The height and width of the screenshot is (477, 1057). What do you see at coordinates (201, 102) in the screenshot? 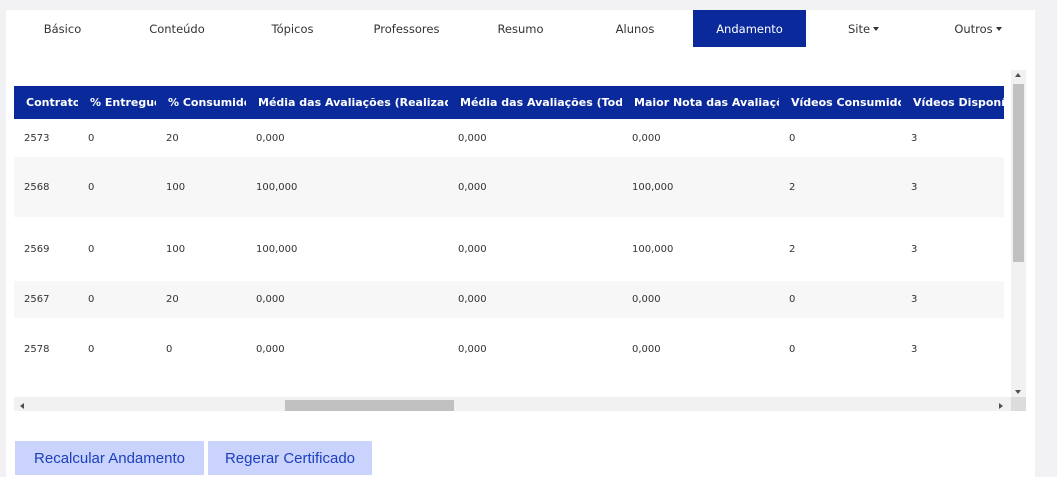
I see `column-header: % Consumido` at bounding box center [201, 102].